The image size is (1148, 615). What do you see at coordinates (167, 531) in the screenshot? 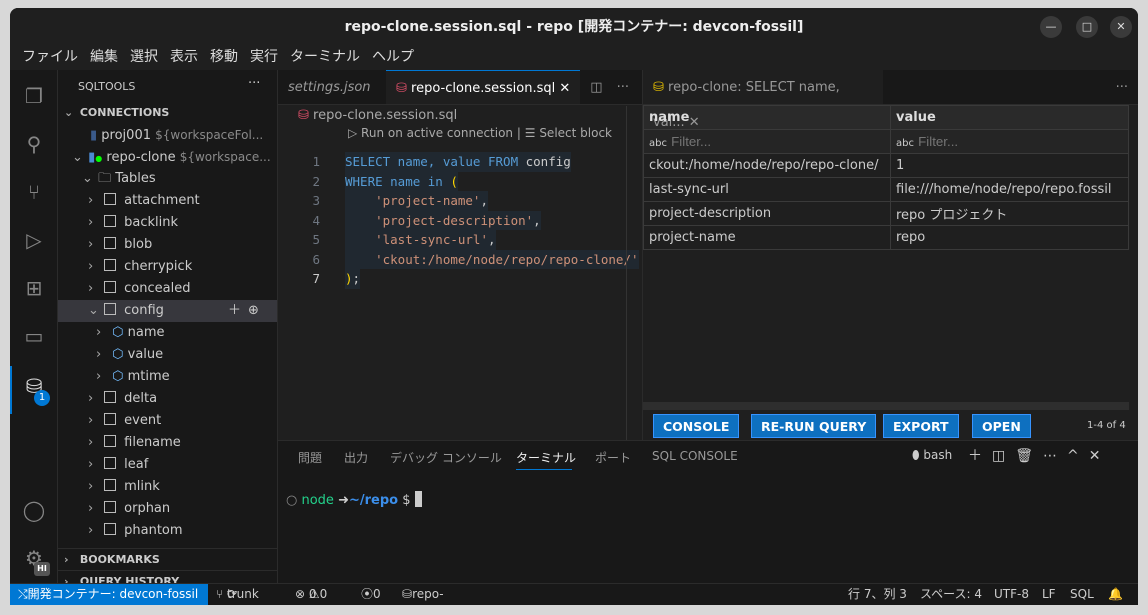
I see `table-item: › phantom` at bounding box center [167, 531].